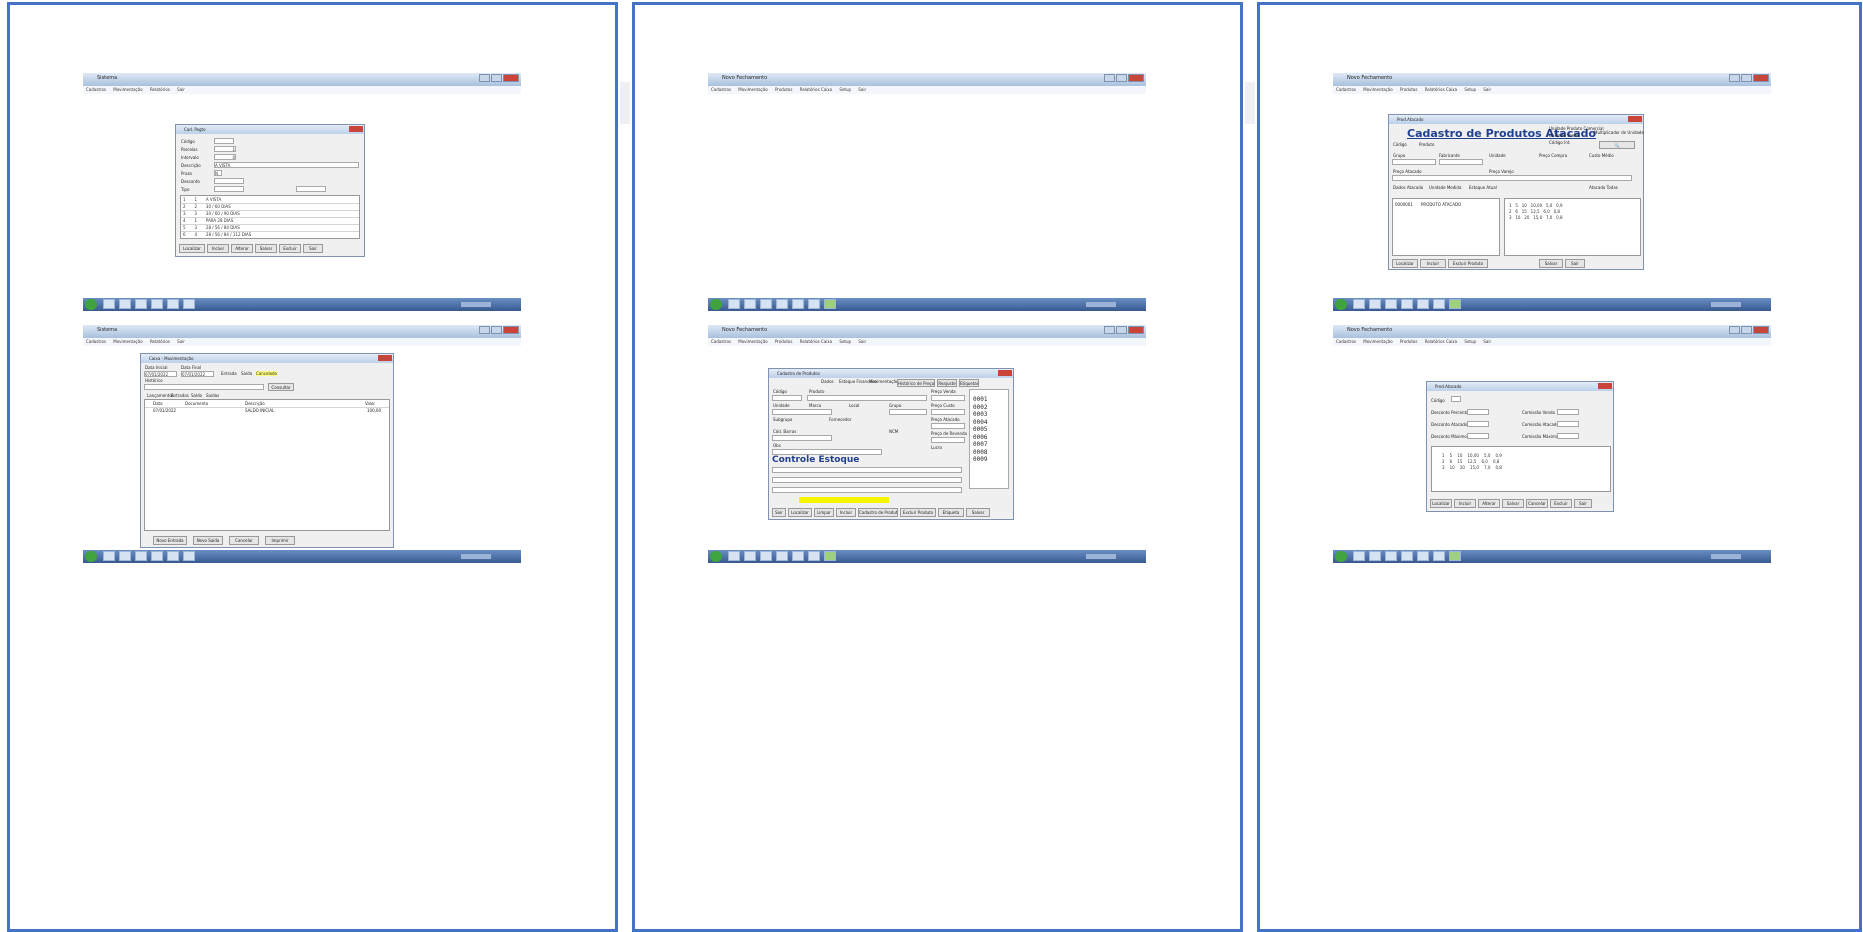  I want to click on tab-saidas: Saídas, so click(212, 395).